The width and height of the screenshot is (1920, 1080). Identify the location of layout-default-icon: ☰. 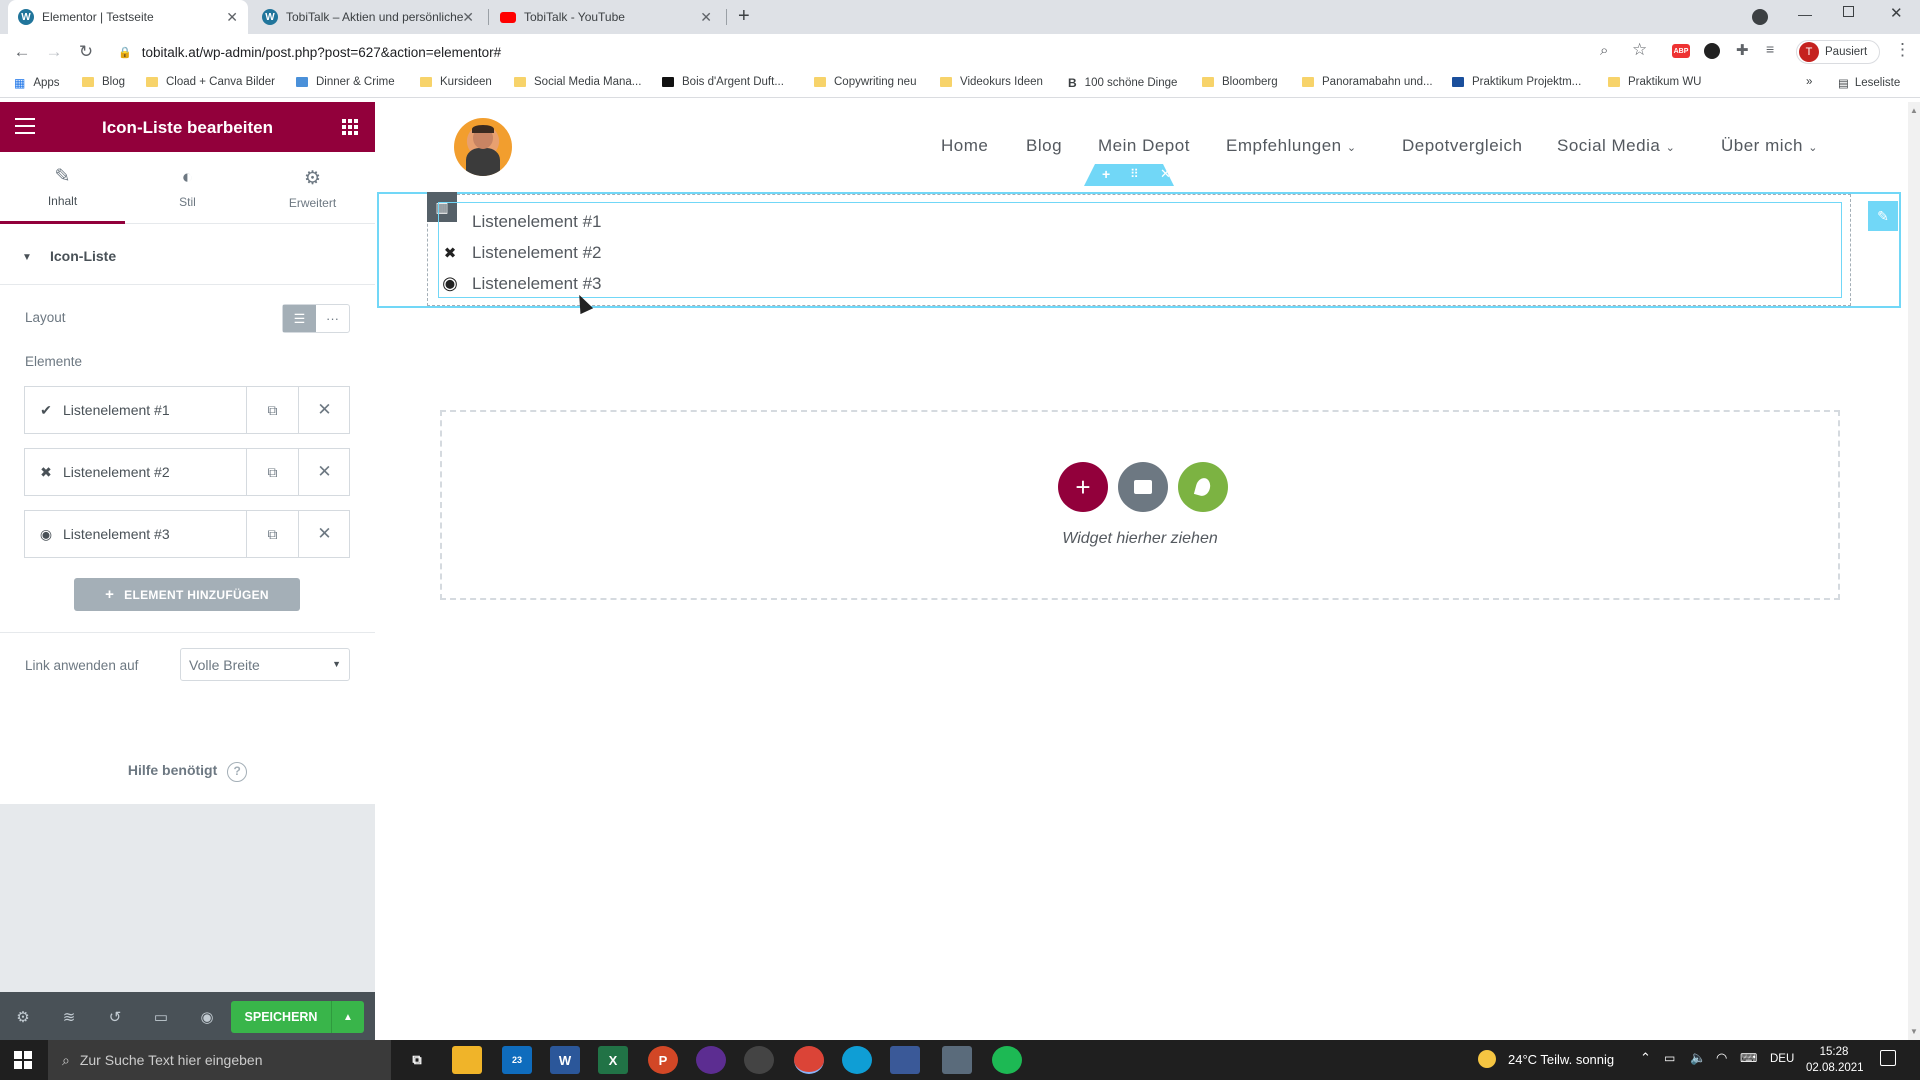
(299, 318).